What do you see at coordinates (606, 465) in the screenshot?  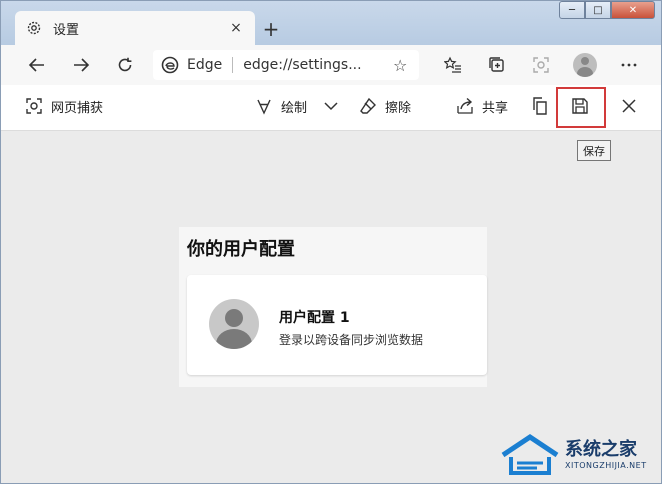 I see `watermark-subtitle: XITONGZHIJIA.NET` at bounding box center [606, 465].